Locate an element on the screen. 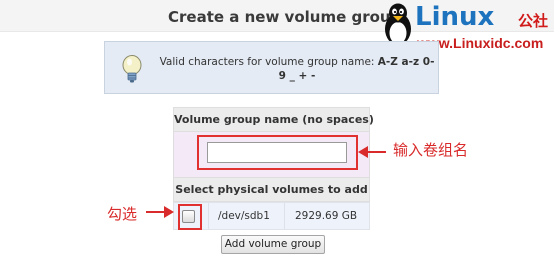 The image size is (554, 265). page-title: Create a new volume group is located at coordinates (285, 17).